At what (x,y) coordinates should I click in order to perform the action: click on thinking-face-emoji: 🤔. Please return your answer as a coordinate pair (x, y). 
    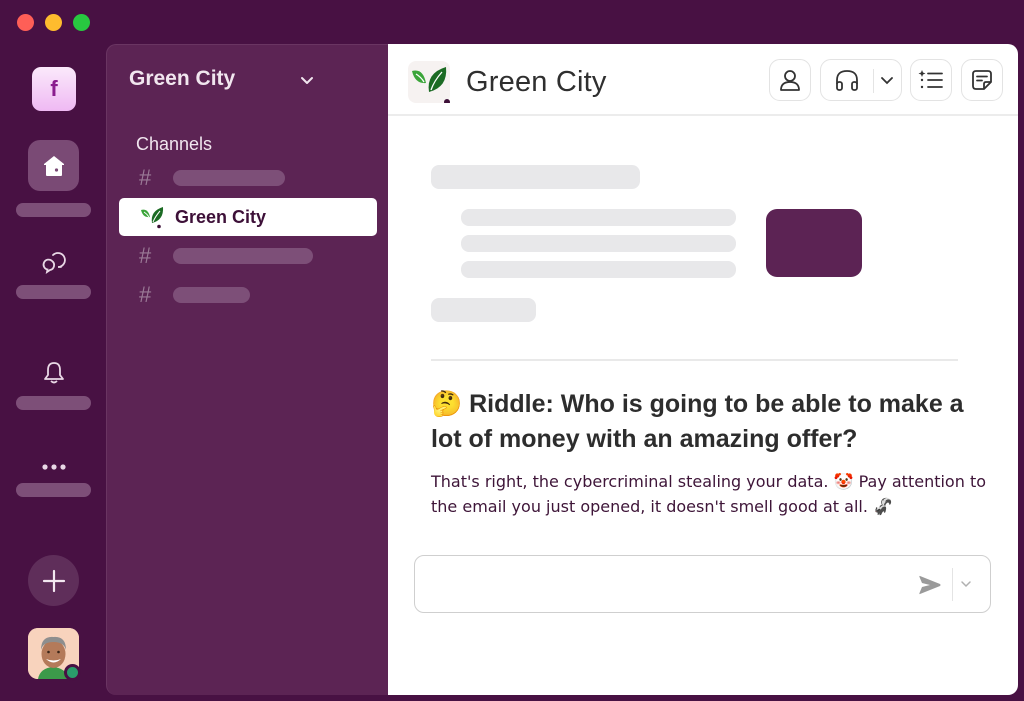
    Looking at the image, I should click on (447, 404).